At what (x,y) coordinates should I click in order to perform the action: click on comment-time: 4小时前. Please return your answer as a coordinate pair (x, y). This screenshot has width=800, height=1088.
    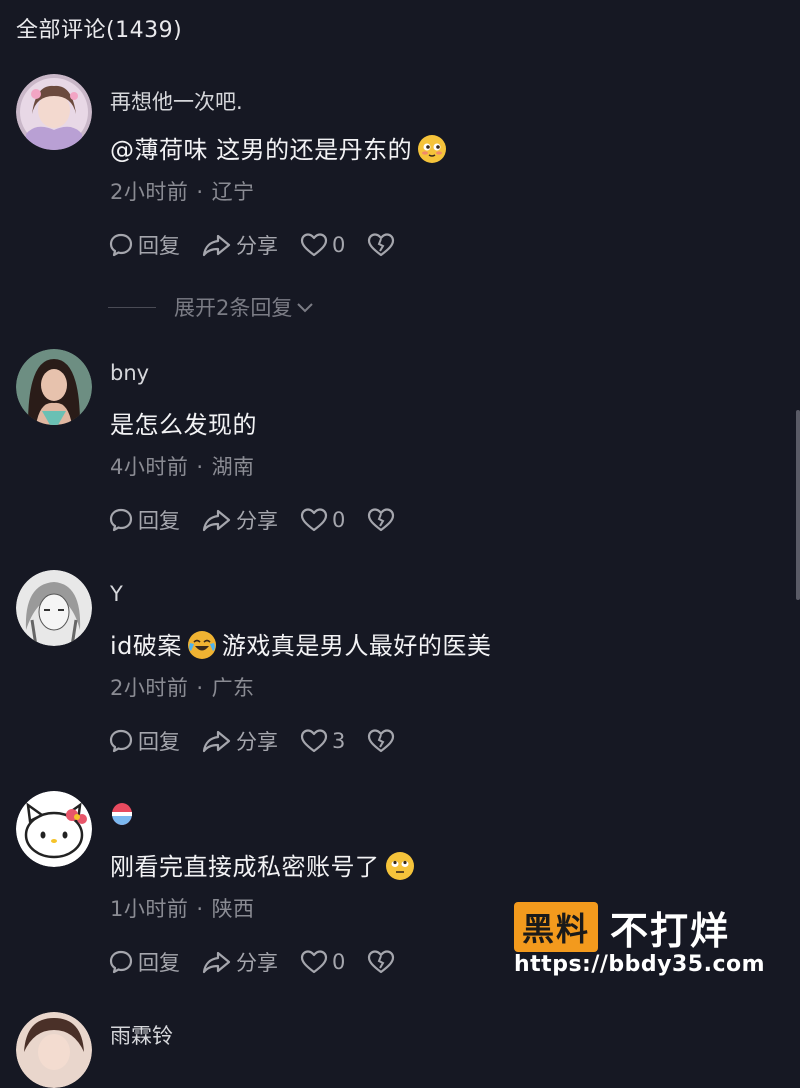
    Looking at the image, I should click on (149, 467).